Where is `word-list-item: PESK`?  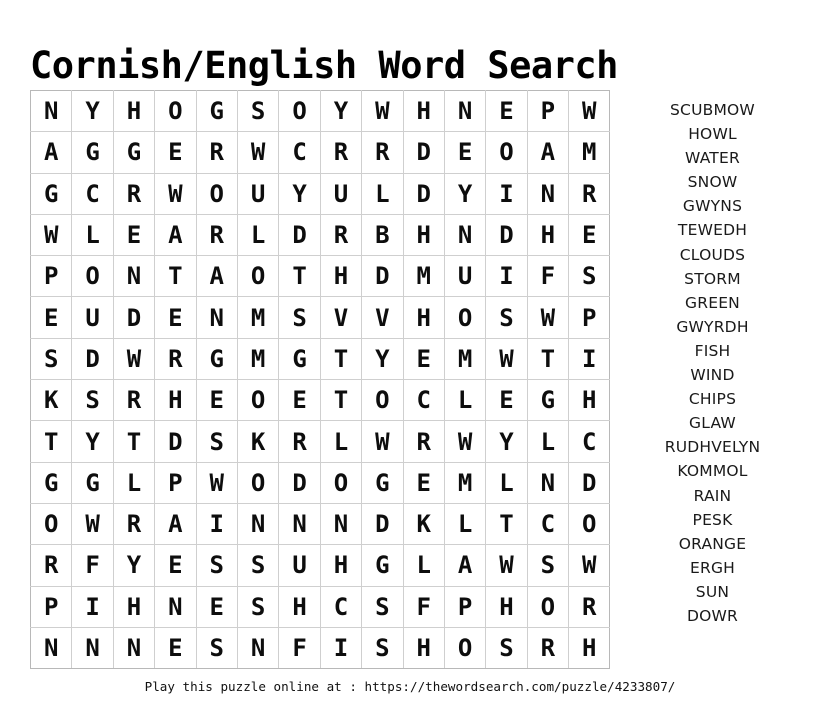
word-list-item: PESK is located at coordinates (712, 520).